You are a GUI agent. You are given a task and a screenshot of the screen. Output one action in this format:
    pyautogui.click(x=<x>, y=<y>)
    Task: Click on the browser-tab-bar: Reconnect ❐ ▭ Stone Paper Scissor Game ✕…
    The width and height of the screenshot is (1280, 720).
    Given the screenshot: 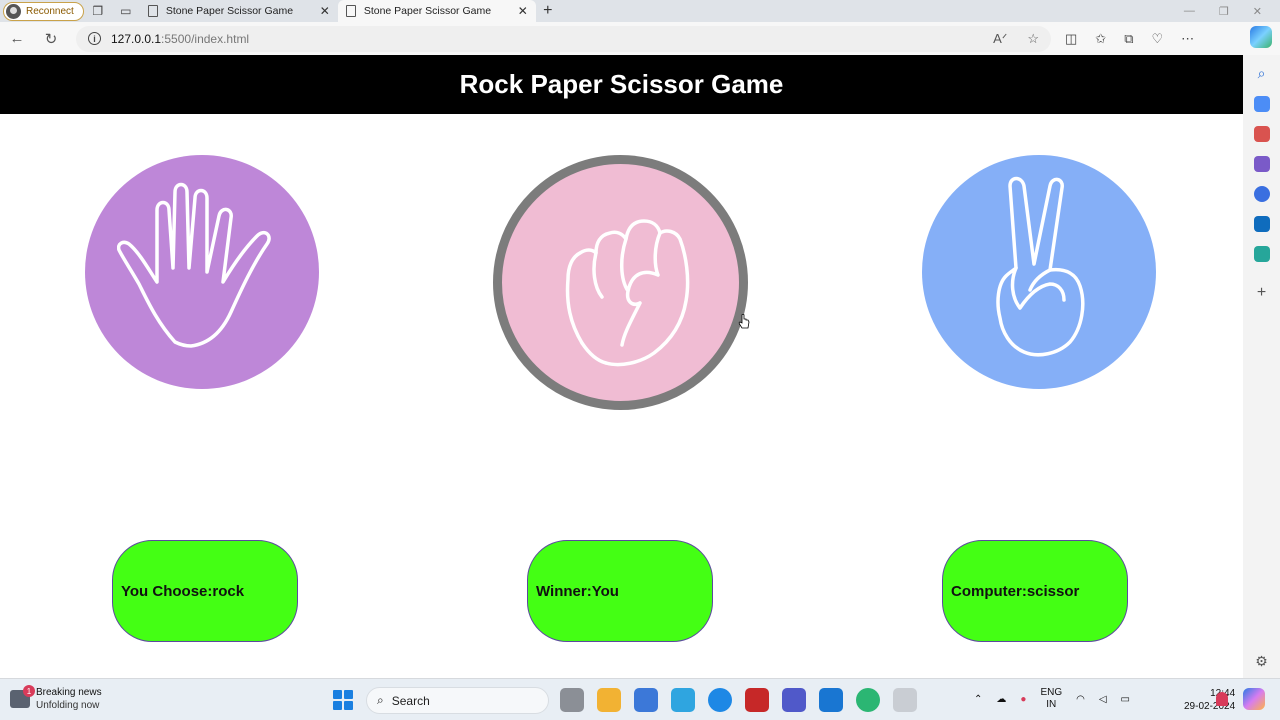 What is the action you would take?
    pyautogui.click(x=640, y=11)
    